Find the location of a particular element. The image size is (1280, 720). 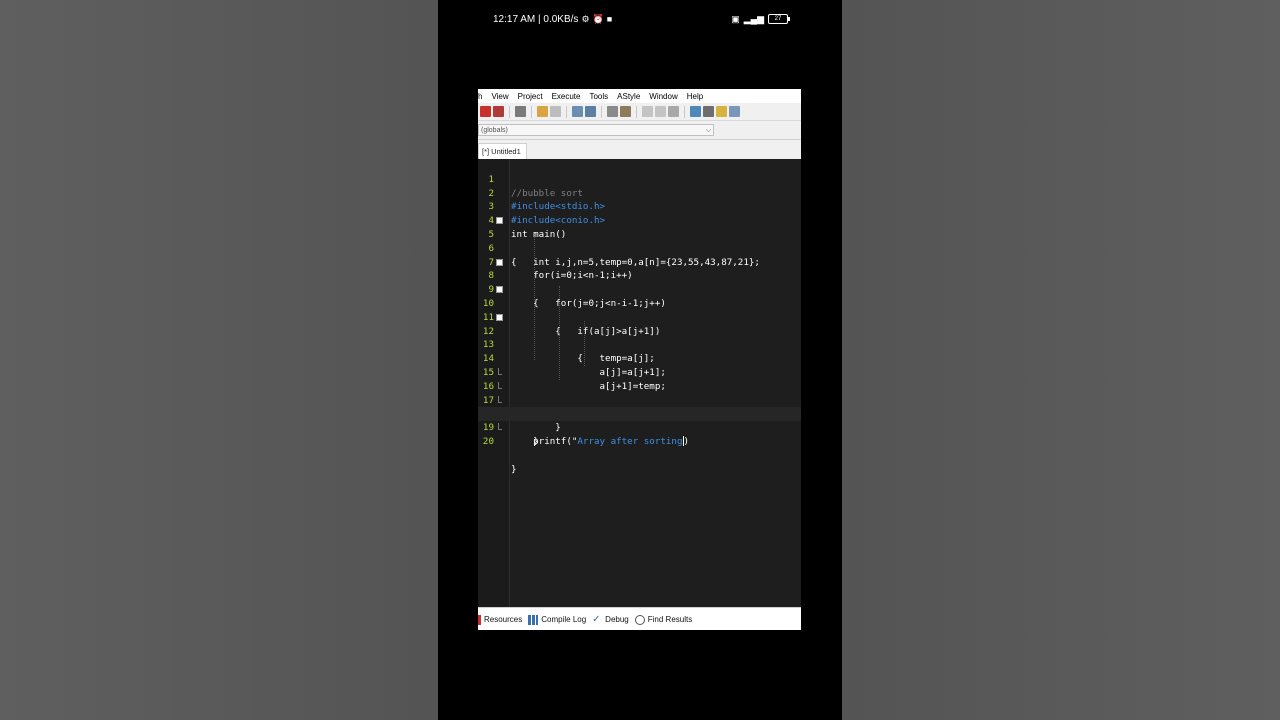

menu-item-astyle: AStyle is located at coordinates (628, 96).